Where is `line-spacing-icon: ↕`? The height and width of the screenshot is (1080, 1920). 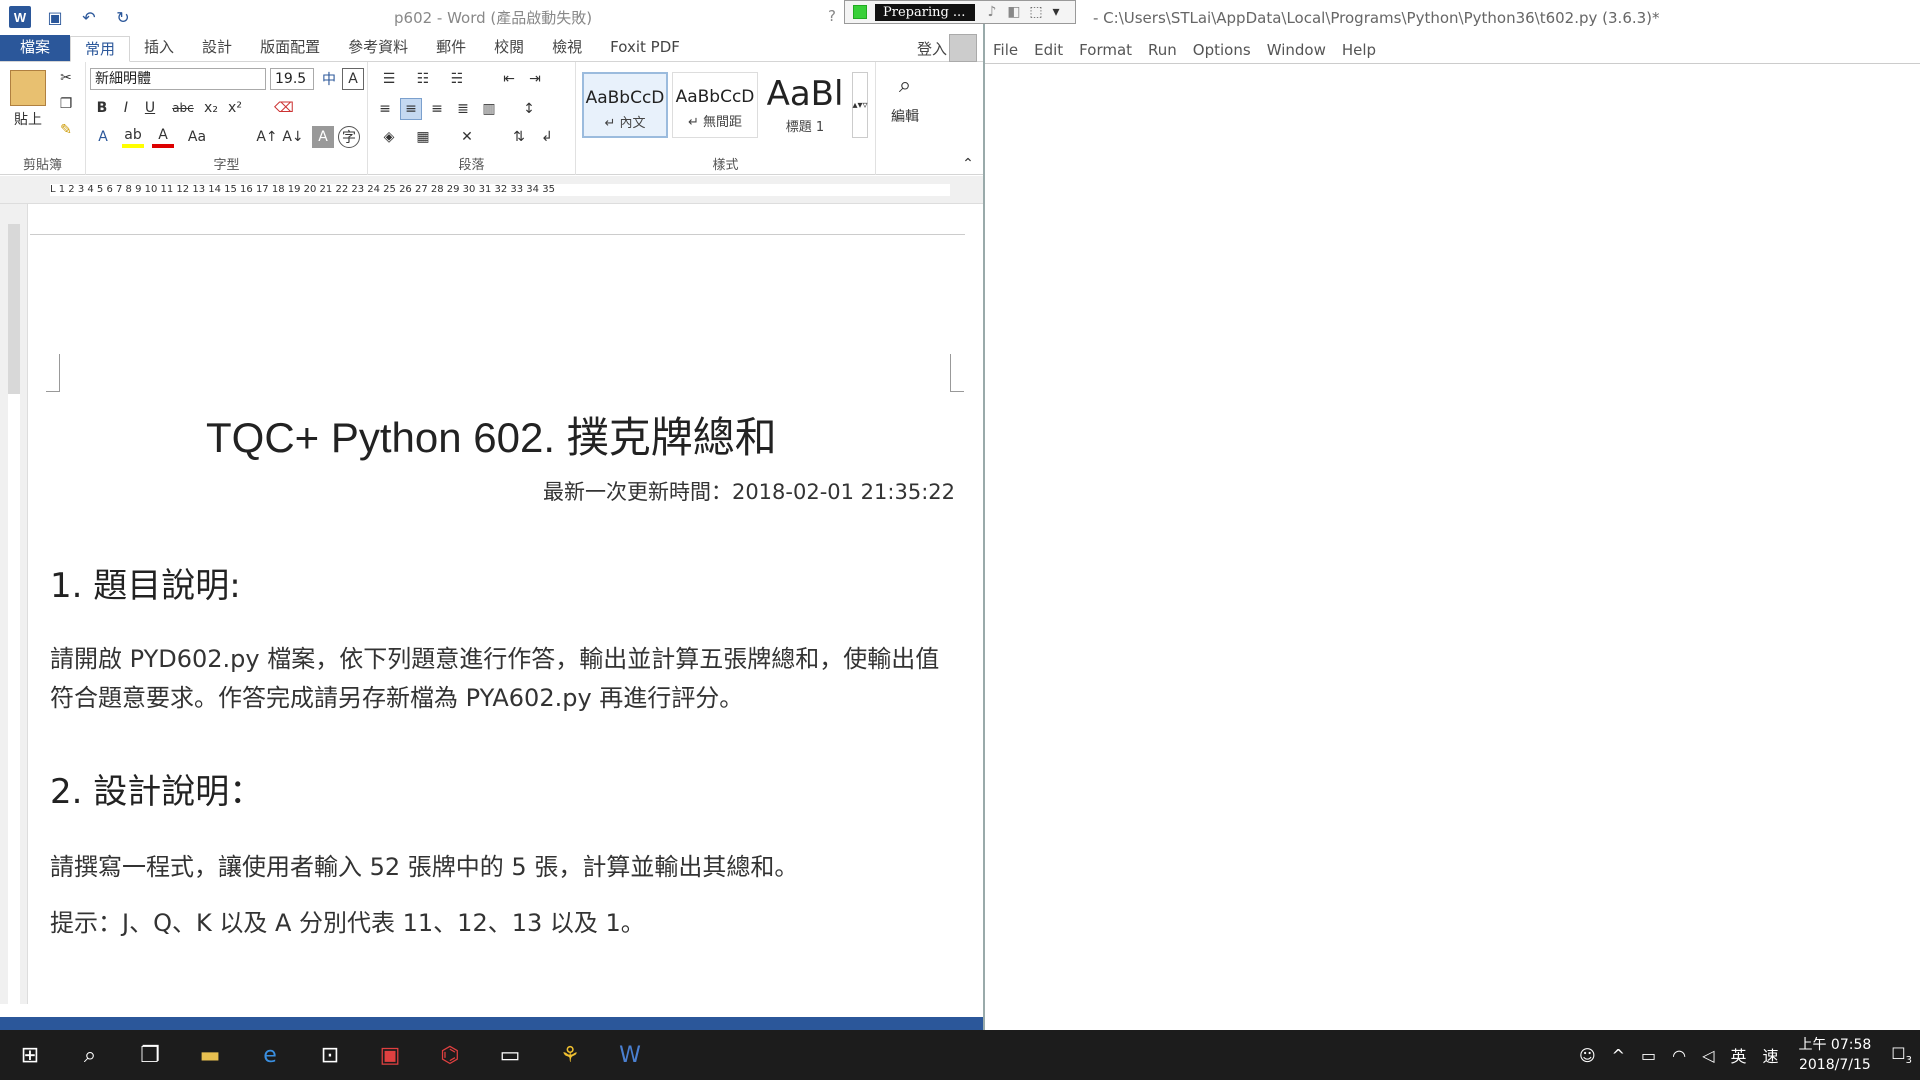 line-spacing-icon: ↕ is located at coordinates (529, 109).